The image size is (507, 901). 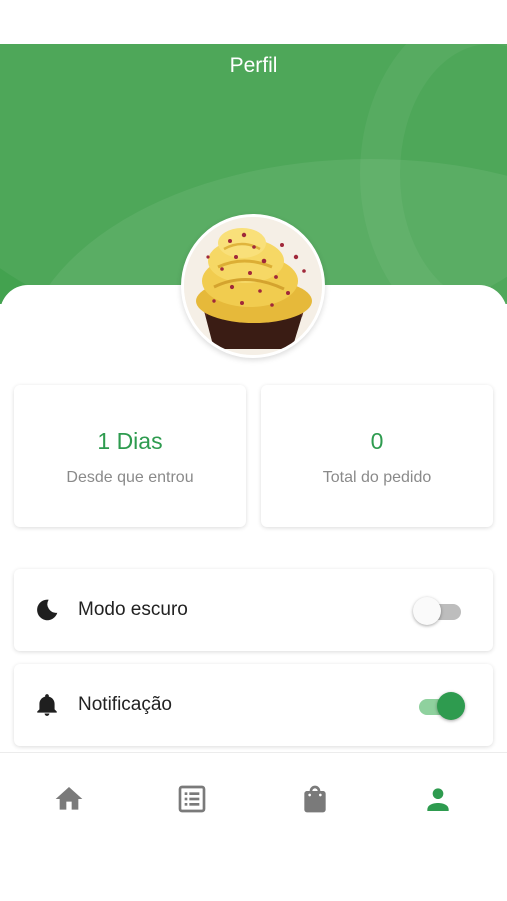 I want to click on nav-profile, so click(x=438, y=799).